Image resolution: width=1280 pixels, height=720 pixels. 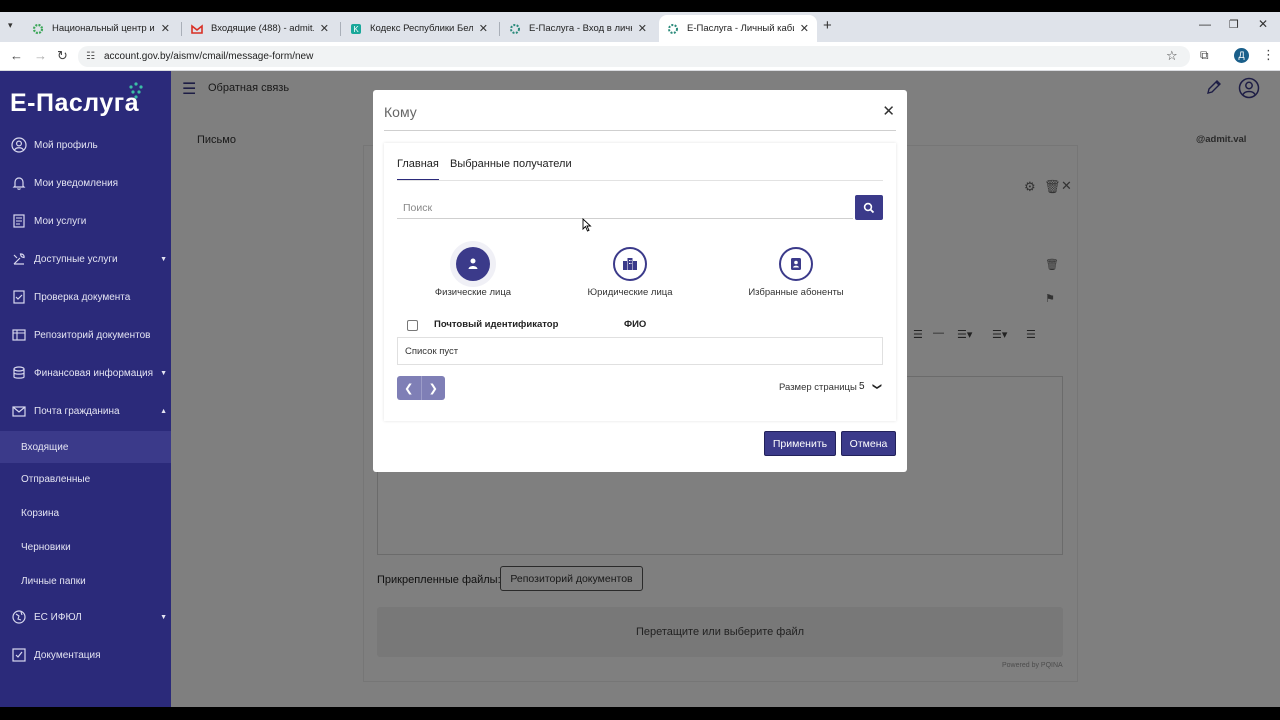 I want to click on dialog-close-icon: ✕, so click(x=888, y=111).